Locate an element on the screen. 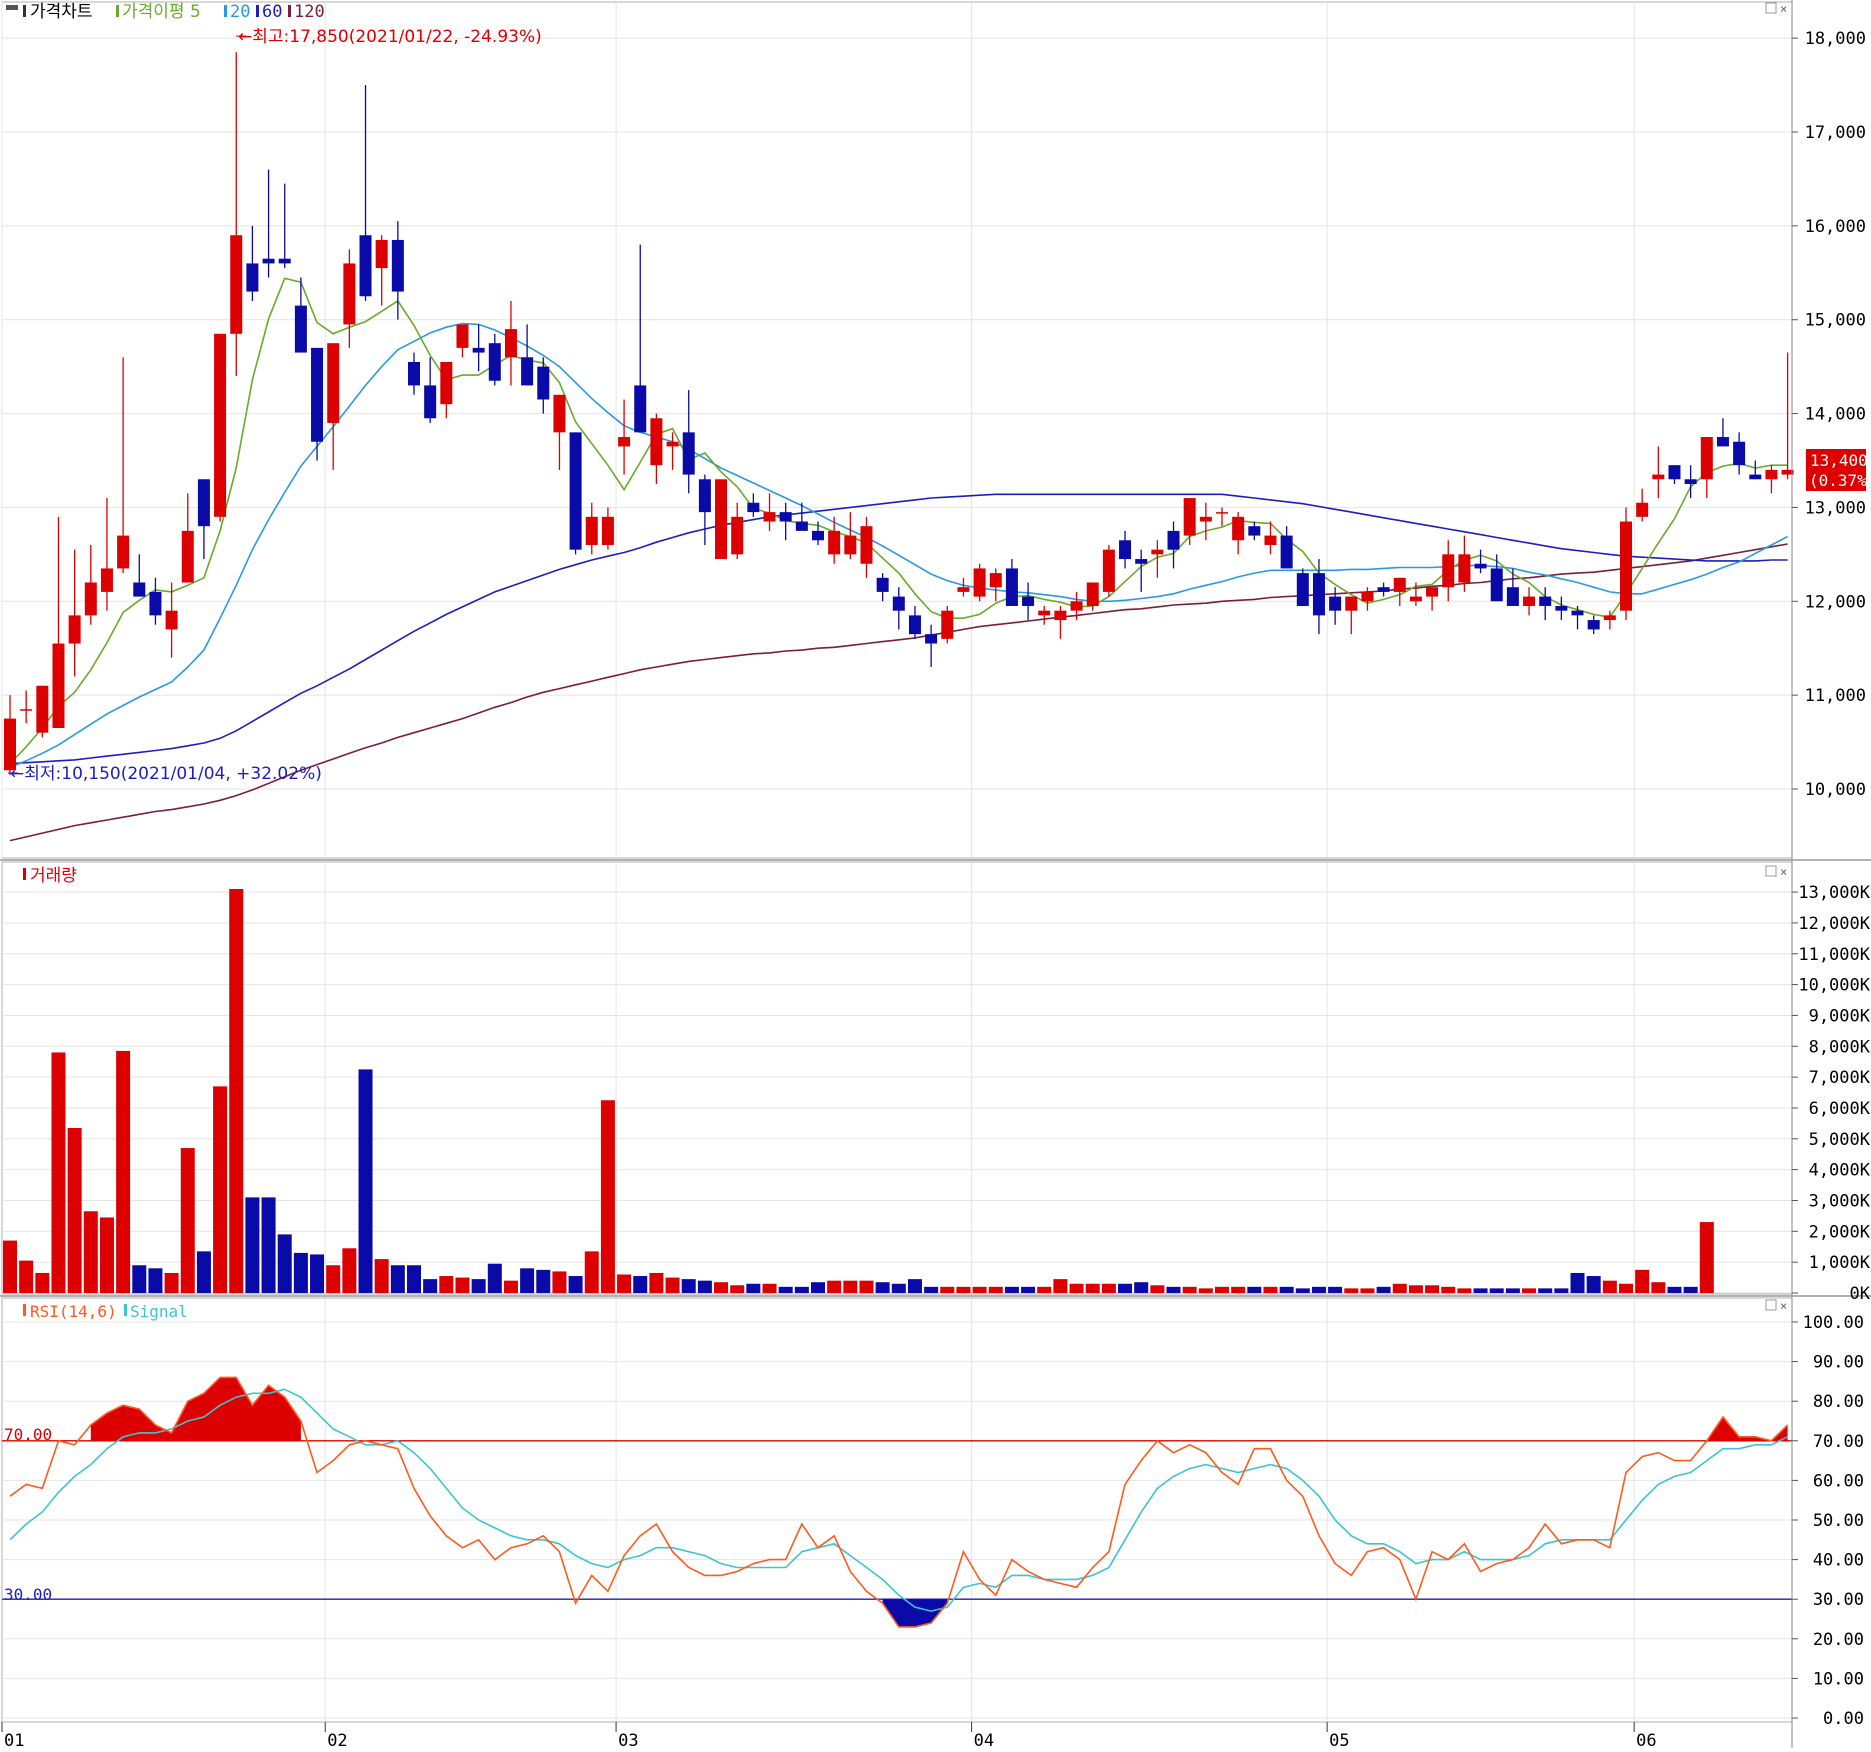  price-tick-label: 10,000 is located at coordinates (1835, 790).